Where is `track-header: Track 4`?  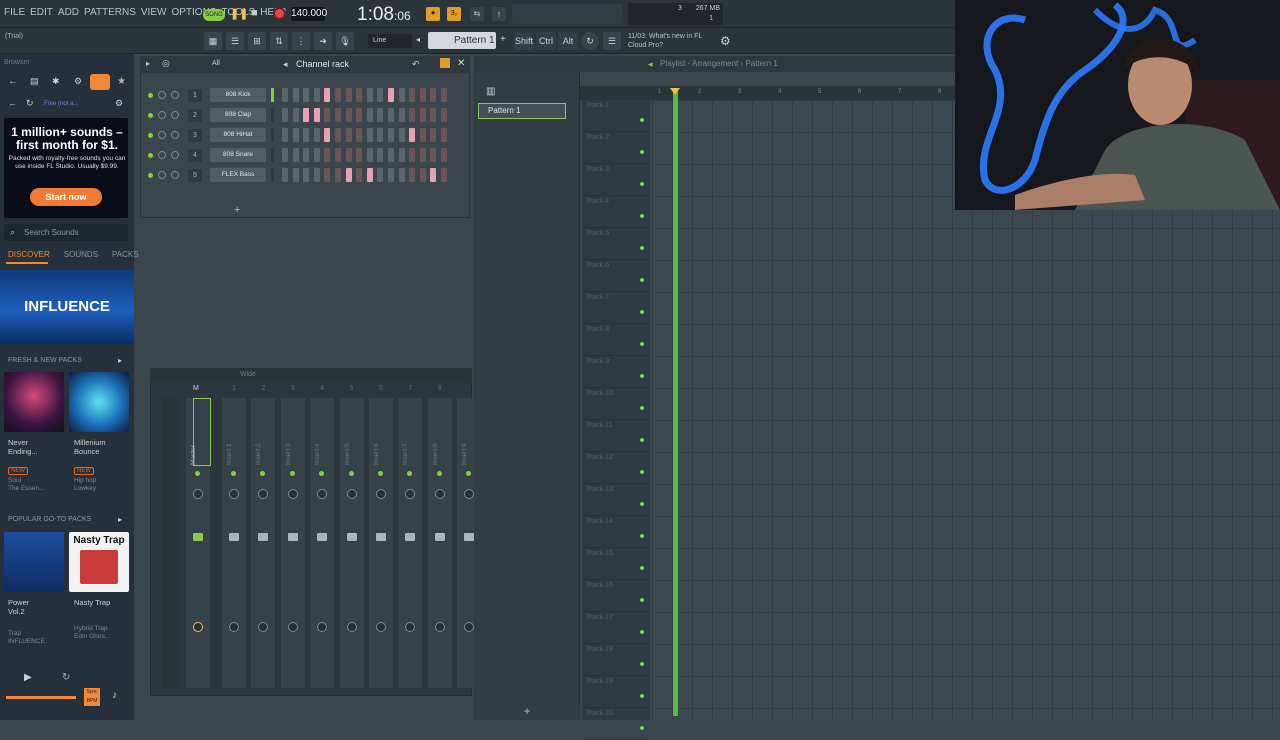 track-header: Track 4 is located at coordinates (616, 212).